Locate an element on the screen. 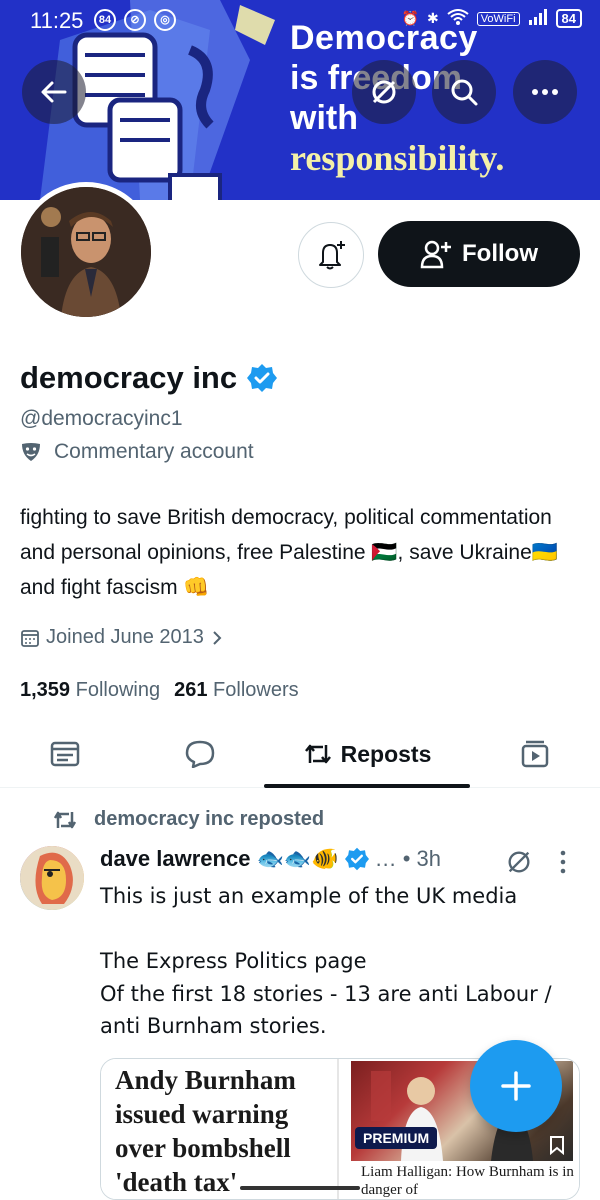 Image resolution: width=600 pixels, height=1200 pixels. chevron-right-icon is located at coordinates (217, 637).